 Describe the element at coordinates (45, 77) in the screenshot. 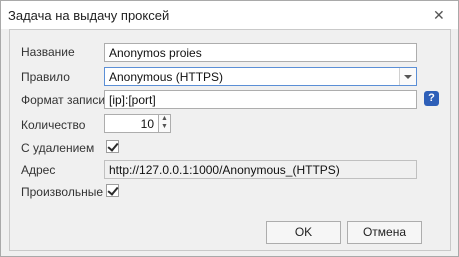

I see `rule-label: Правило` at that location.